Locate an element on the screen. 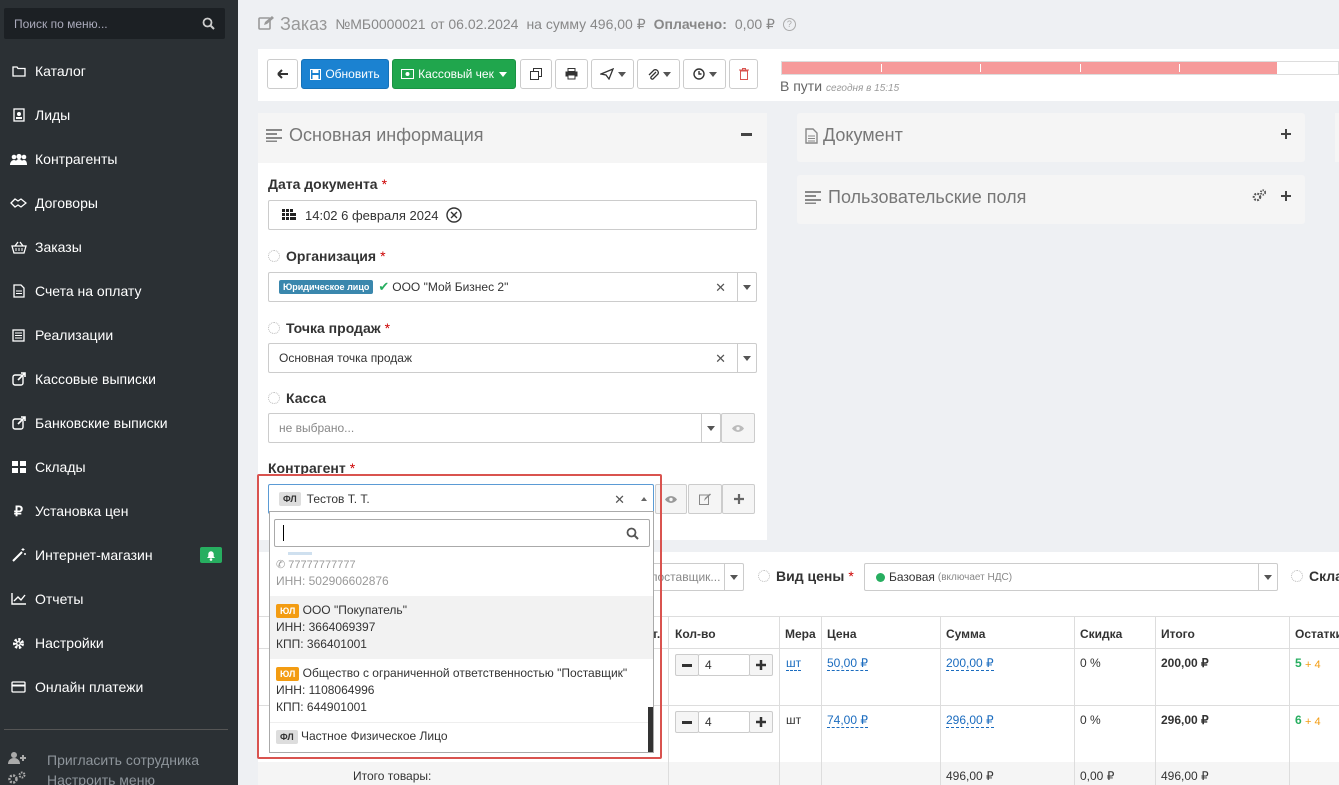 This screenshot has height=785, width=1339. sidebar-item-label: Склады is located at coordinates (60, 467).